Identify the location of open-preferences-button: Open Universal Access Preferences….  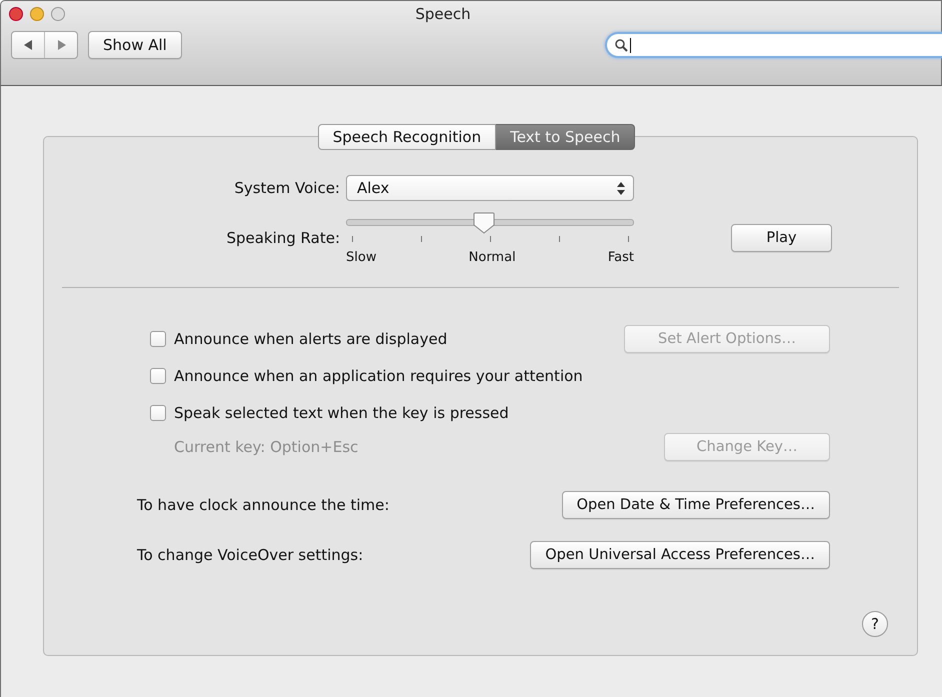
(680, 555).